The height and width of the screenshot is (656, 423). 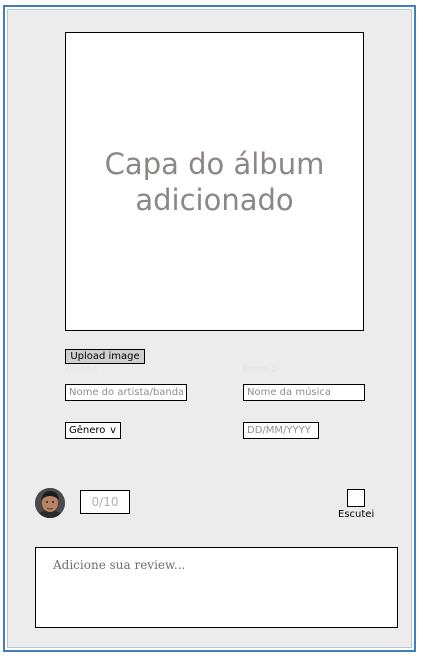 What do you see at coordinates (356, 514) in the screenshot?
I see `listened-label: Escutei` at bounding box center [356, 514].